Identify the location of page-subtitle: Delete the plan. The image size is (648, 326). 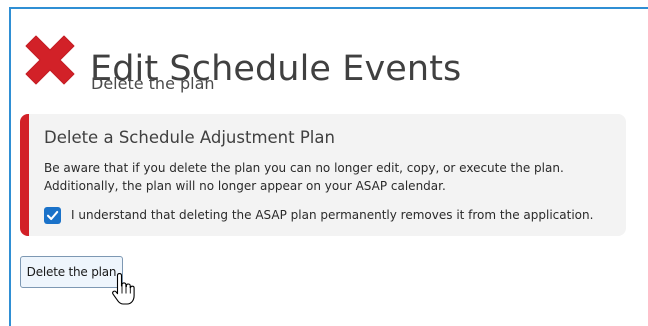
(153, 83).